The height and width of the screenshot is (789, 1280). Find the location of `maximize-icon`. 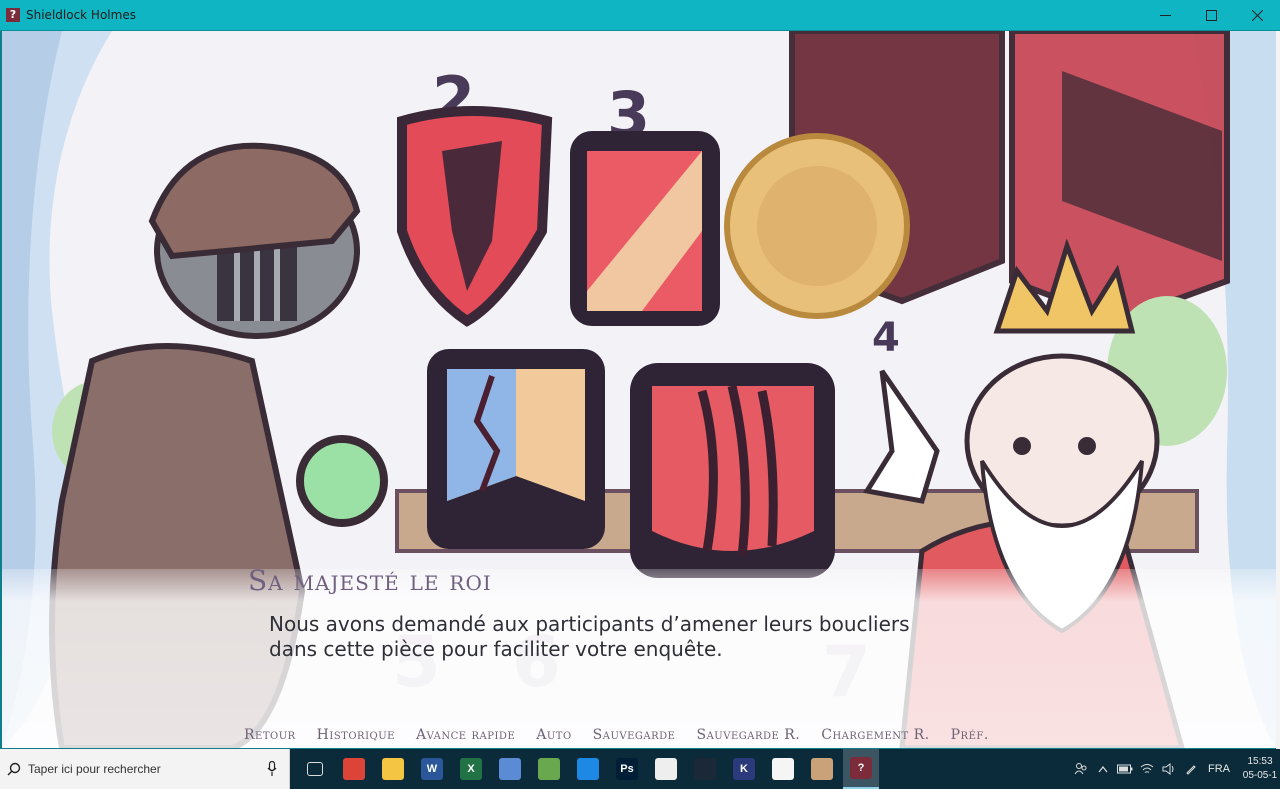

maximize-icon is located at coordinates (1211, 15).